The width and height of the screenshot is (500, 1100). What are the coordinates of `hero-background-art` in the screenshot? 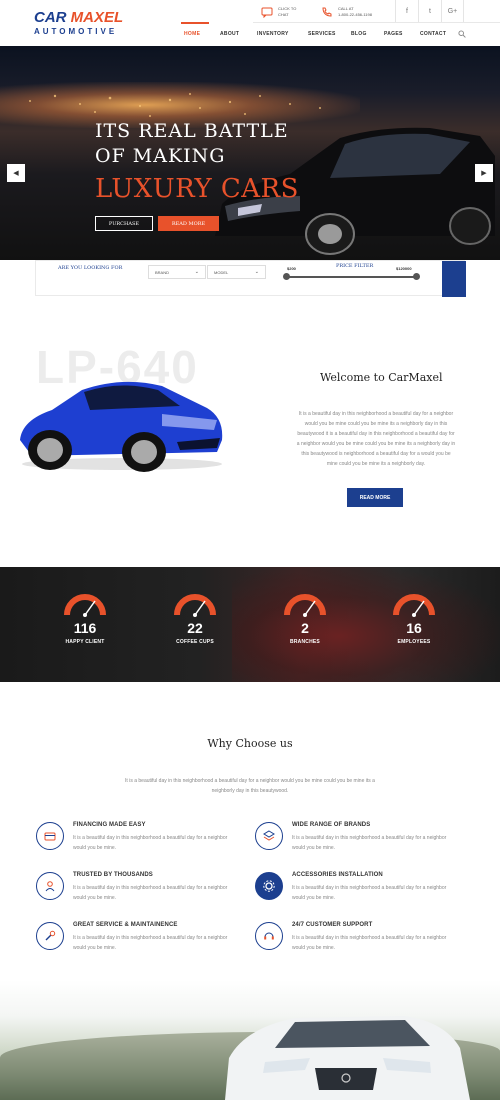 It's located at (262, 174).